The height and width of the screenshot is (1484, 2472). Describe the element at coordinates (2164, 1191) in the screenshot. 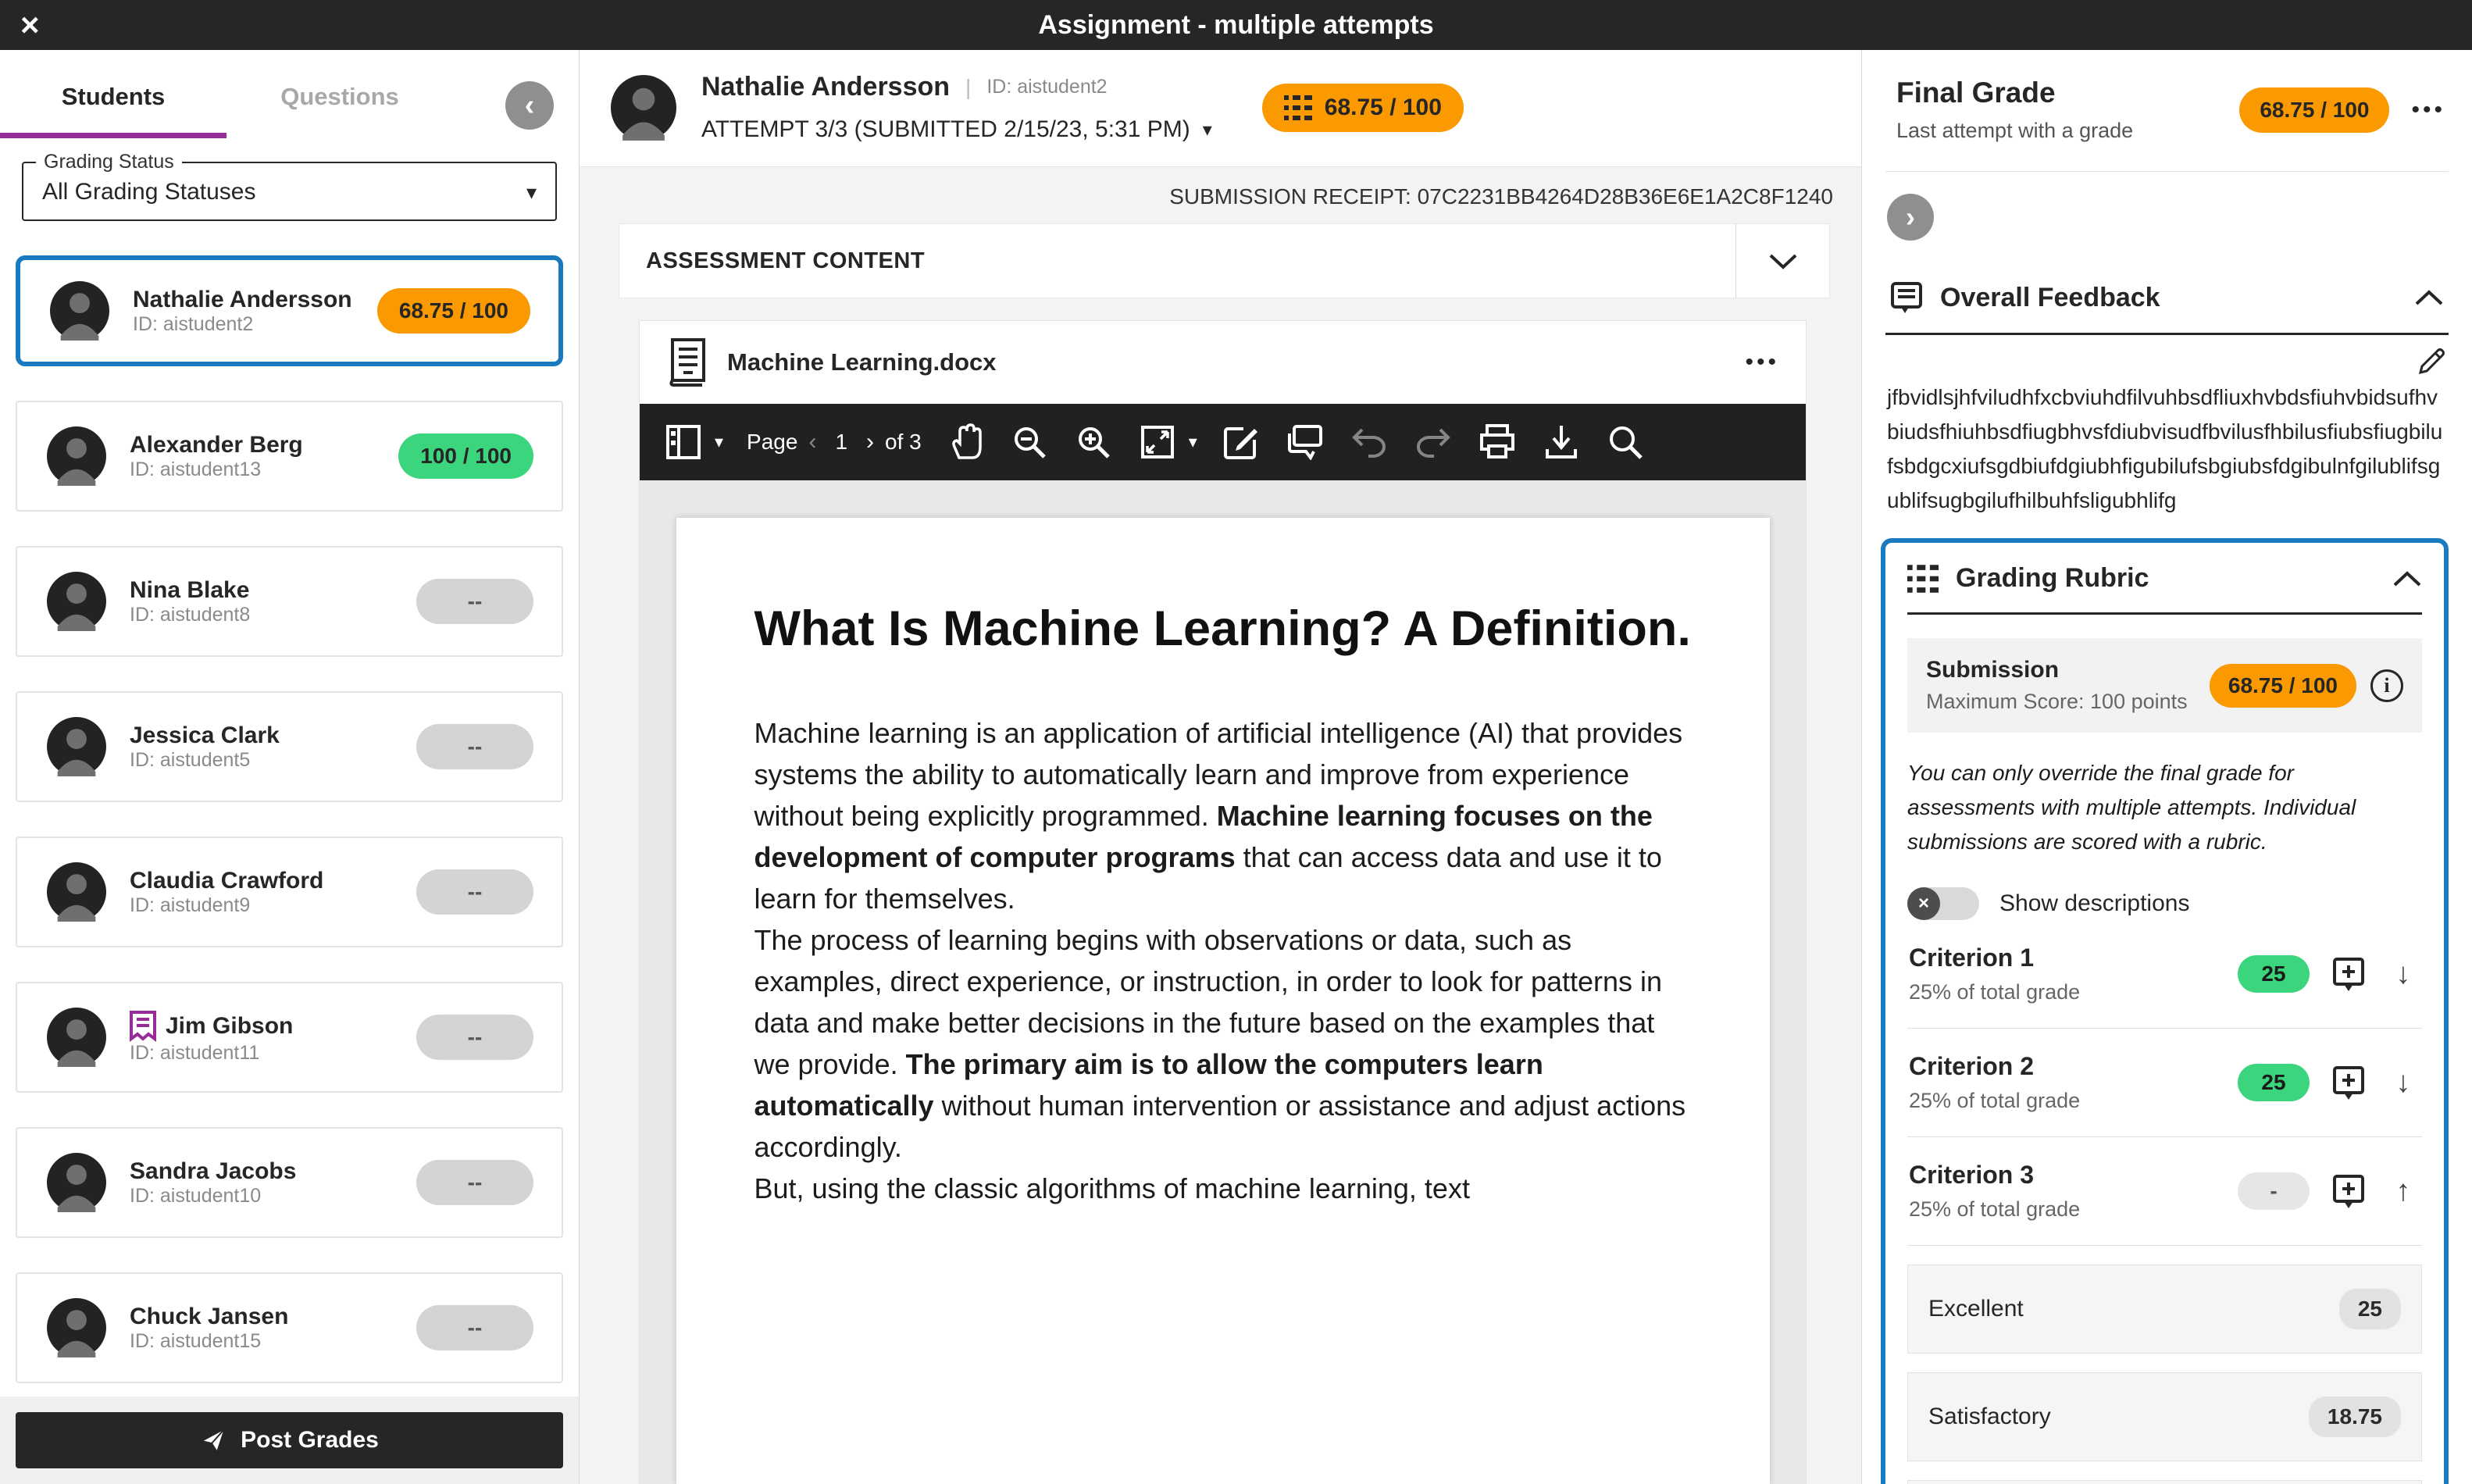

I see `criterion-row-3: Criterion 3 25% of total grade - ↑` at that location.